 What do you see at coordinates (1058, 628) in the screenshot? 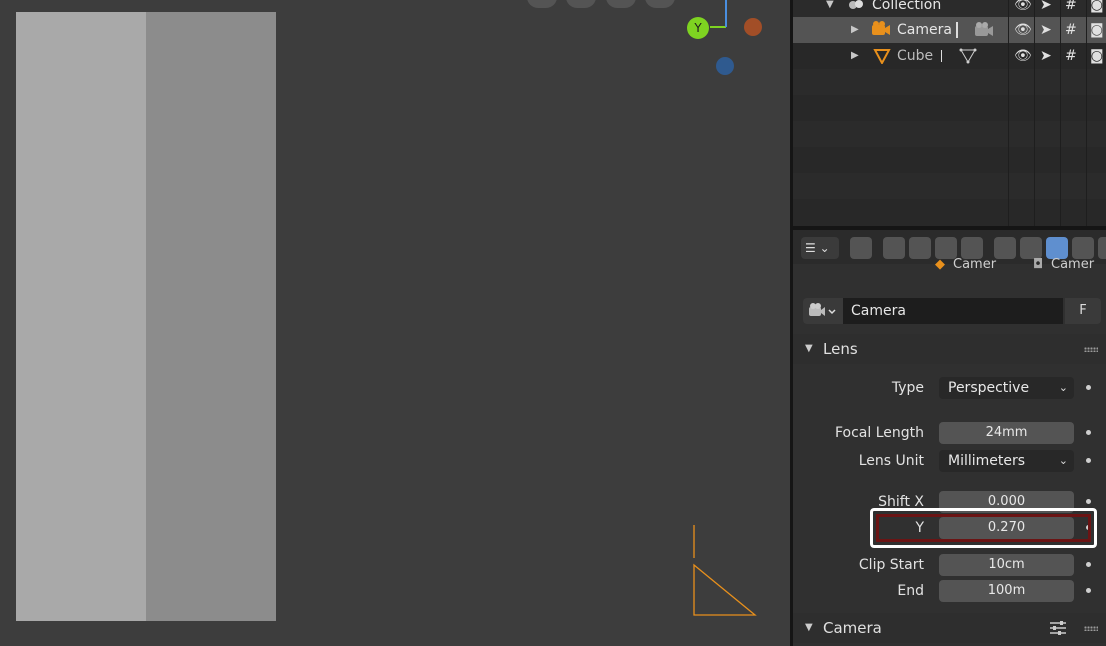
I see `panel-settings-icon` at bounding box center [1058, 628].